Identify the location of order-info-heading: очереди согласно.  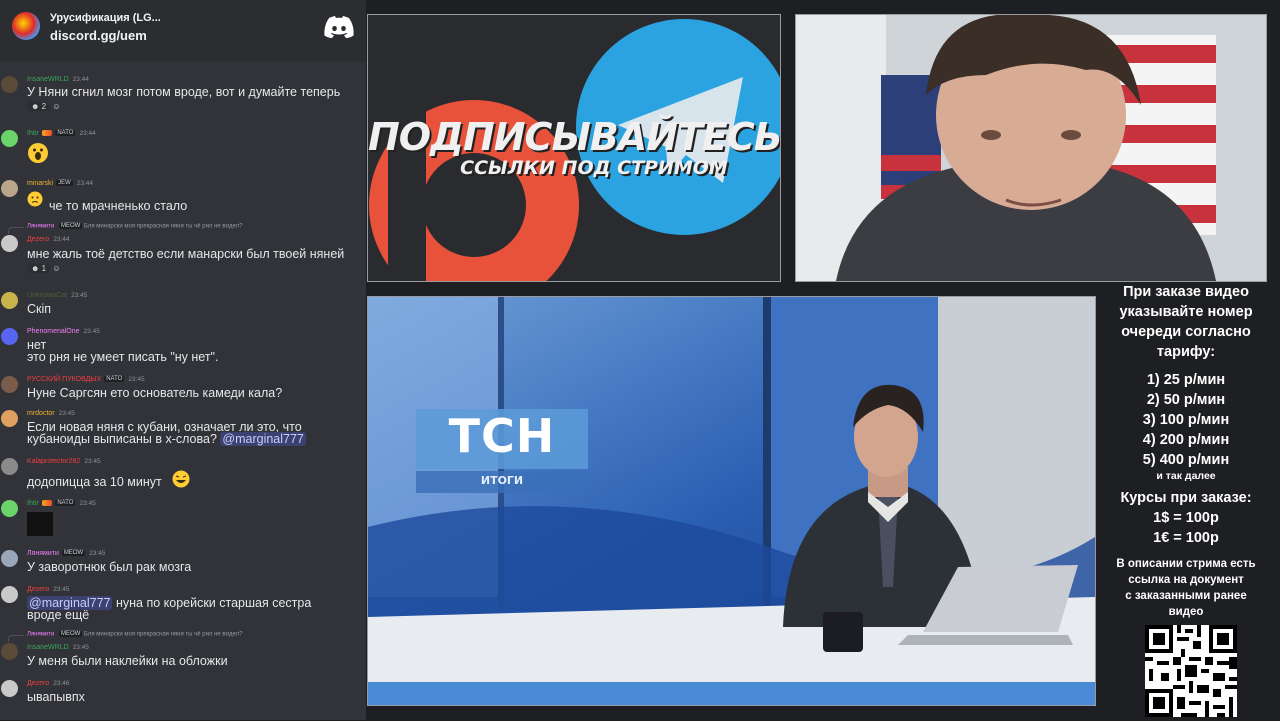
(1186, 332).